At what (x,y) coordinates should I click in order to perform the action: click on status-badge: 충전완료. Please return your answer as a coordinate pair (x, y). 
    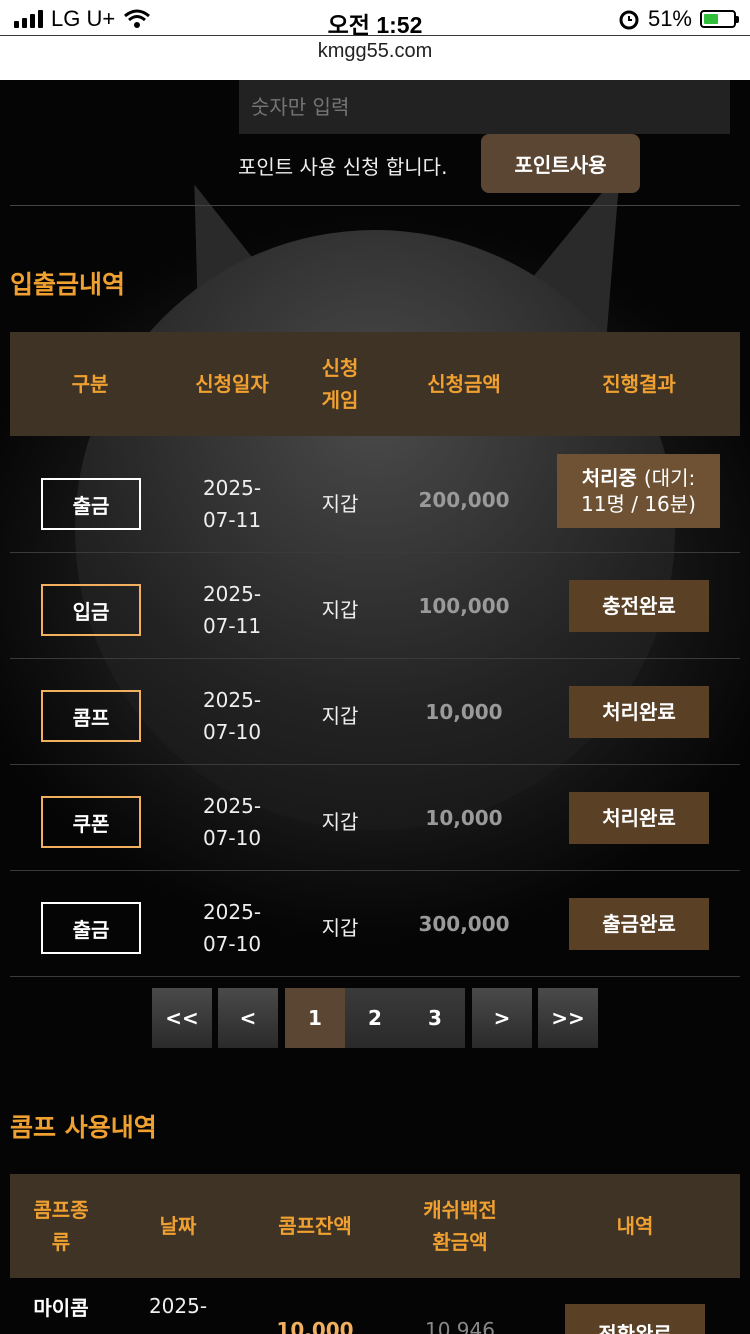
    Looking at the image, I should click on (639, 606).